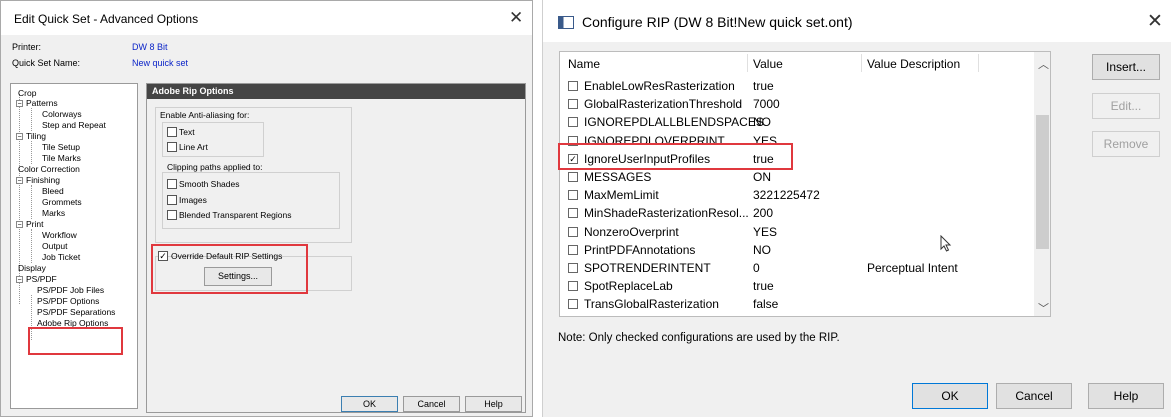 The height and width of the screenshot is (417, 1171). I want to click on text-checkbox, so click(172, 132).